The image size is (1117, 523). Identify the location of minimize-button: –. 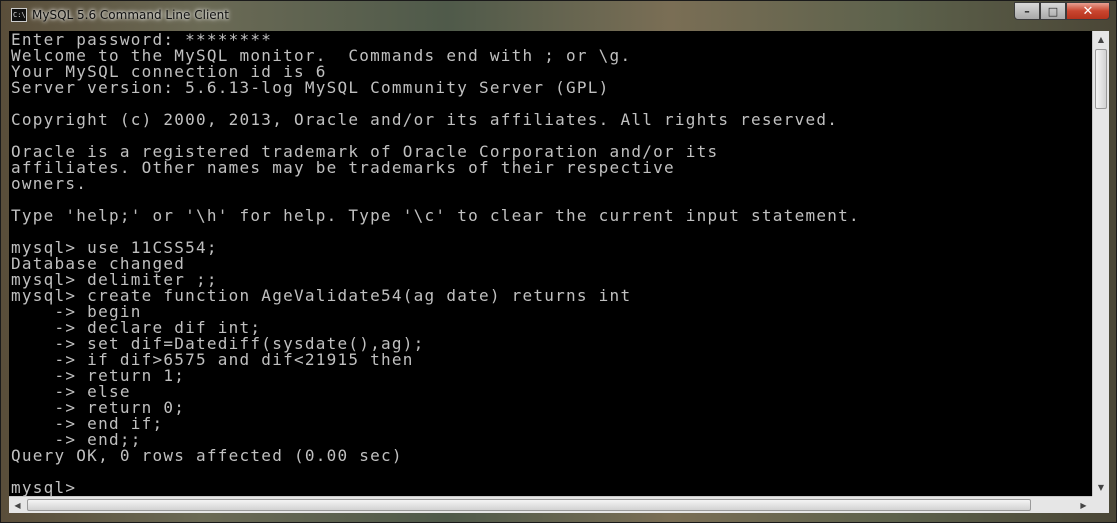
(1027, 11).